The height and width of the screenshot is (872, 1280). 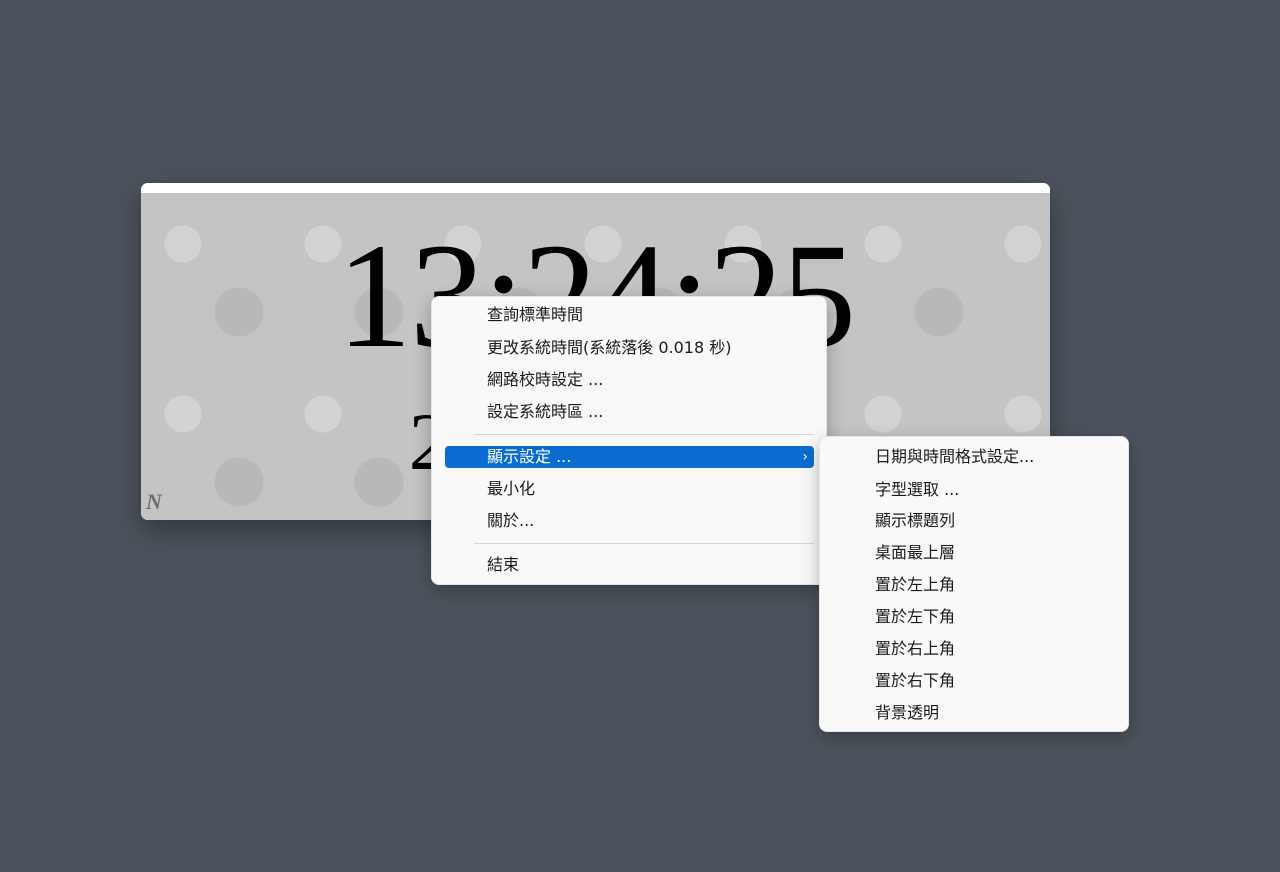 What do you see at coordinates (609, 347) in the screenshot?
I see `menu-item-label: 更改系統時間(系統落後 0.018 秒)` at bounding box center [609, 347].